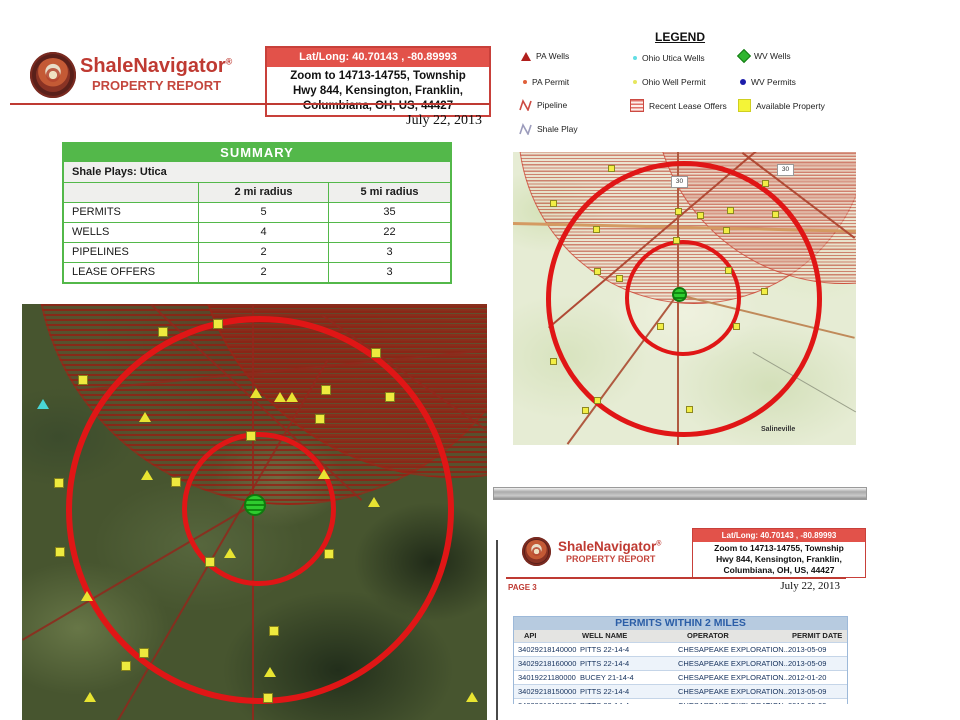  What do you see at coordinates (404, 57) in the screenshot?
I see `latlong-value: 40.70143 , -80.89993` at bounding box center [404, 57].